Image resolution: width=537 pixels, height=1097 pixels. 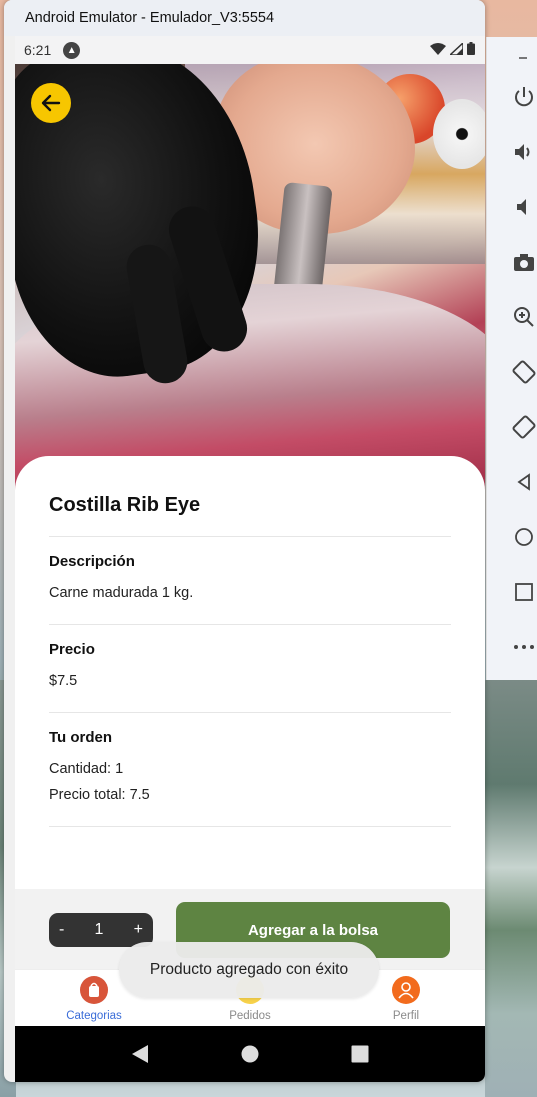 What do you see at coordinates (86, 769) in the screenshot?
I see `order-quantity: Cantidad: 1` at bounding box center [86, 769].